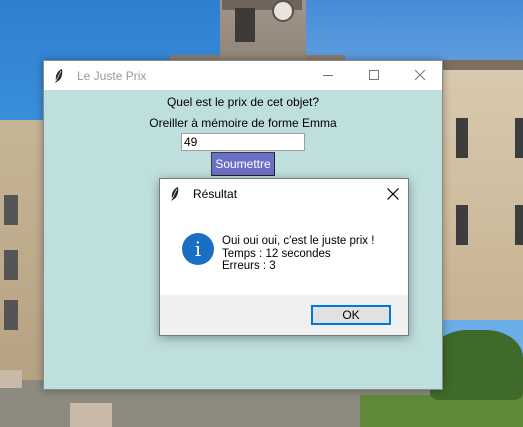 The image size is (523, 427). I want to click on minimize-button, so click(328, 75).